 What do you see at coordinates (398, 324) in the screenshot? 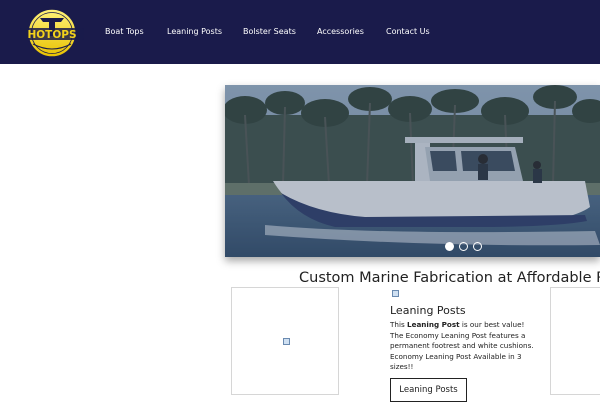
I see `description-text: This` at bounding box center [398, 324].